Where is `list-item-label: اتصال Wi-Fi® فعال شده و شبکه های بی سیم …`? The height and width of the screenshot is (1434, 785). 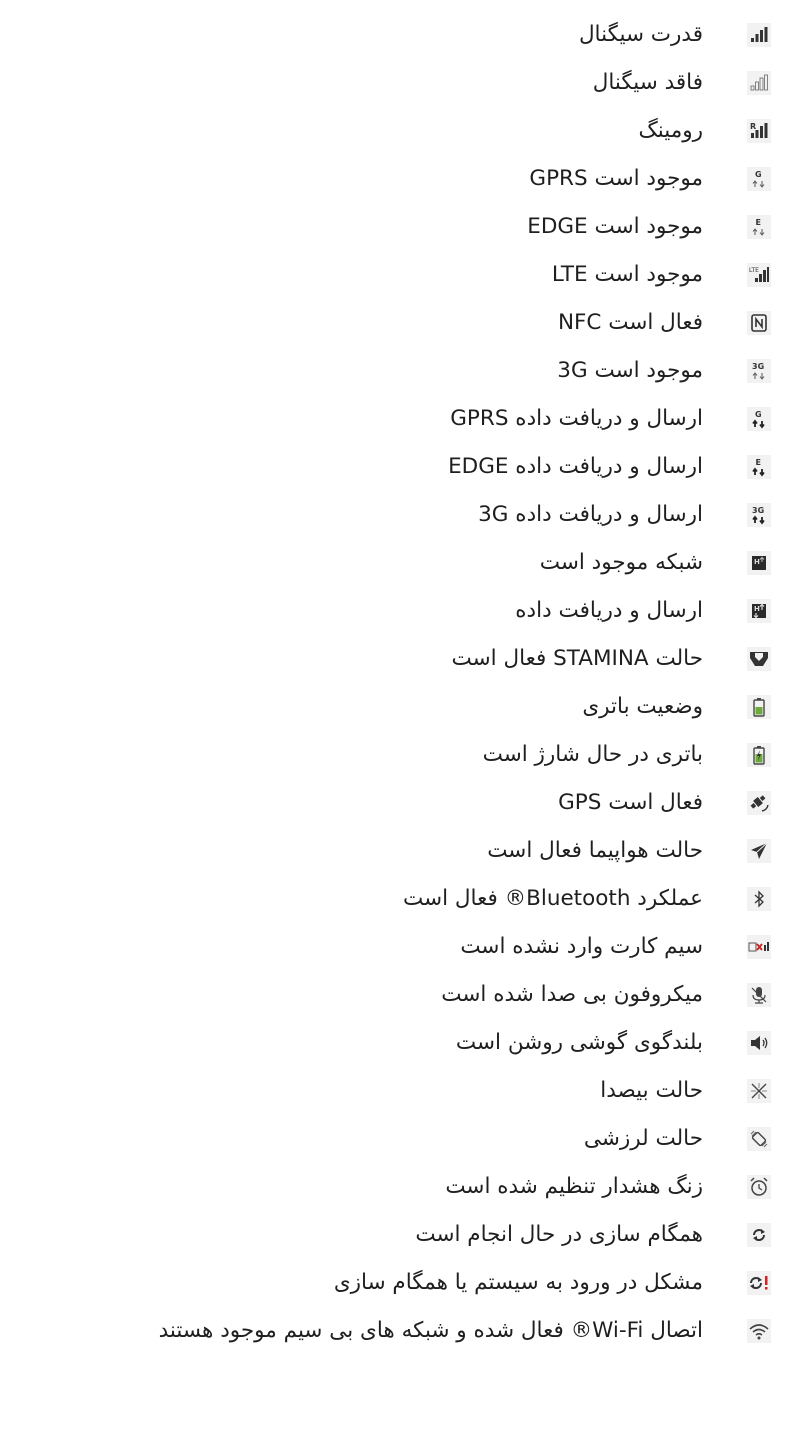
list-item-label: اتصال Wi-Fi® فعال شده و شبکه های بی سیم … is located at coordinates (430, 1330).